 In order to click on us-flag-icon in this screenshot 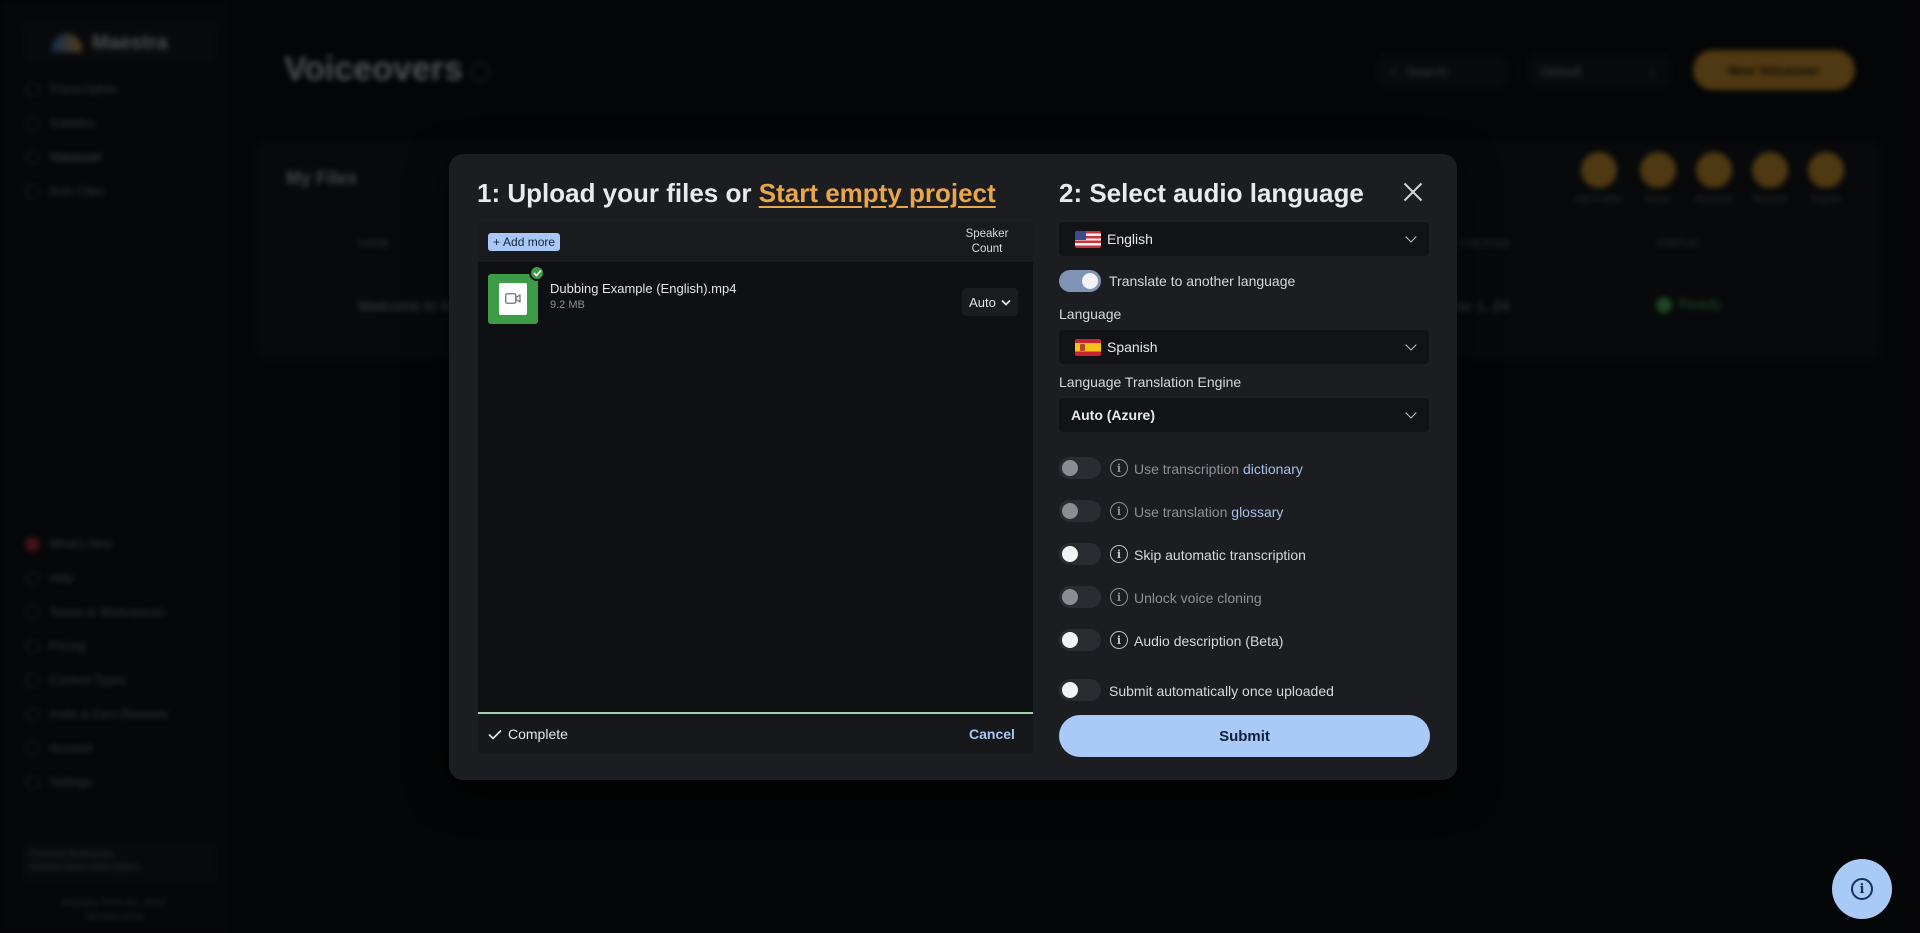, I will do `click(1088, 239)`.